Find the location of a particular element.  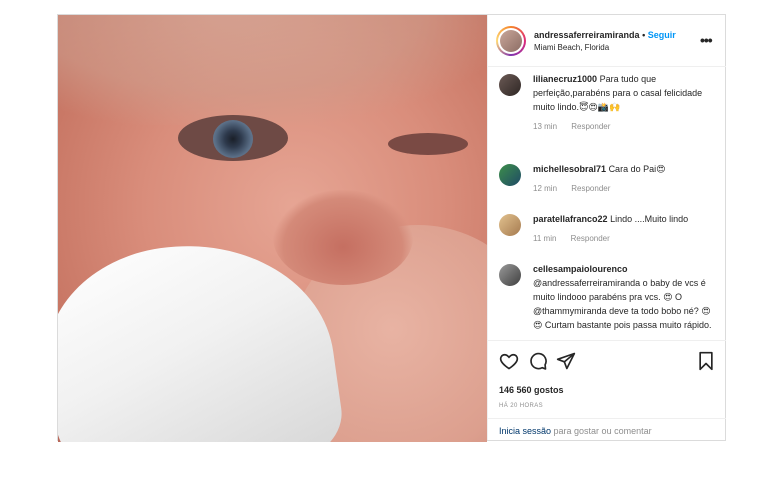

login-suffix: para gostar ou comentar is located at coordinates (601, 431).